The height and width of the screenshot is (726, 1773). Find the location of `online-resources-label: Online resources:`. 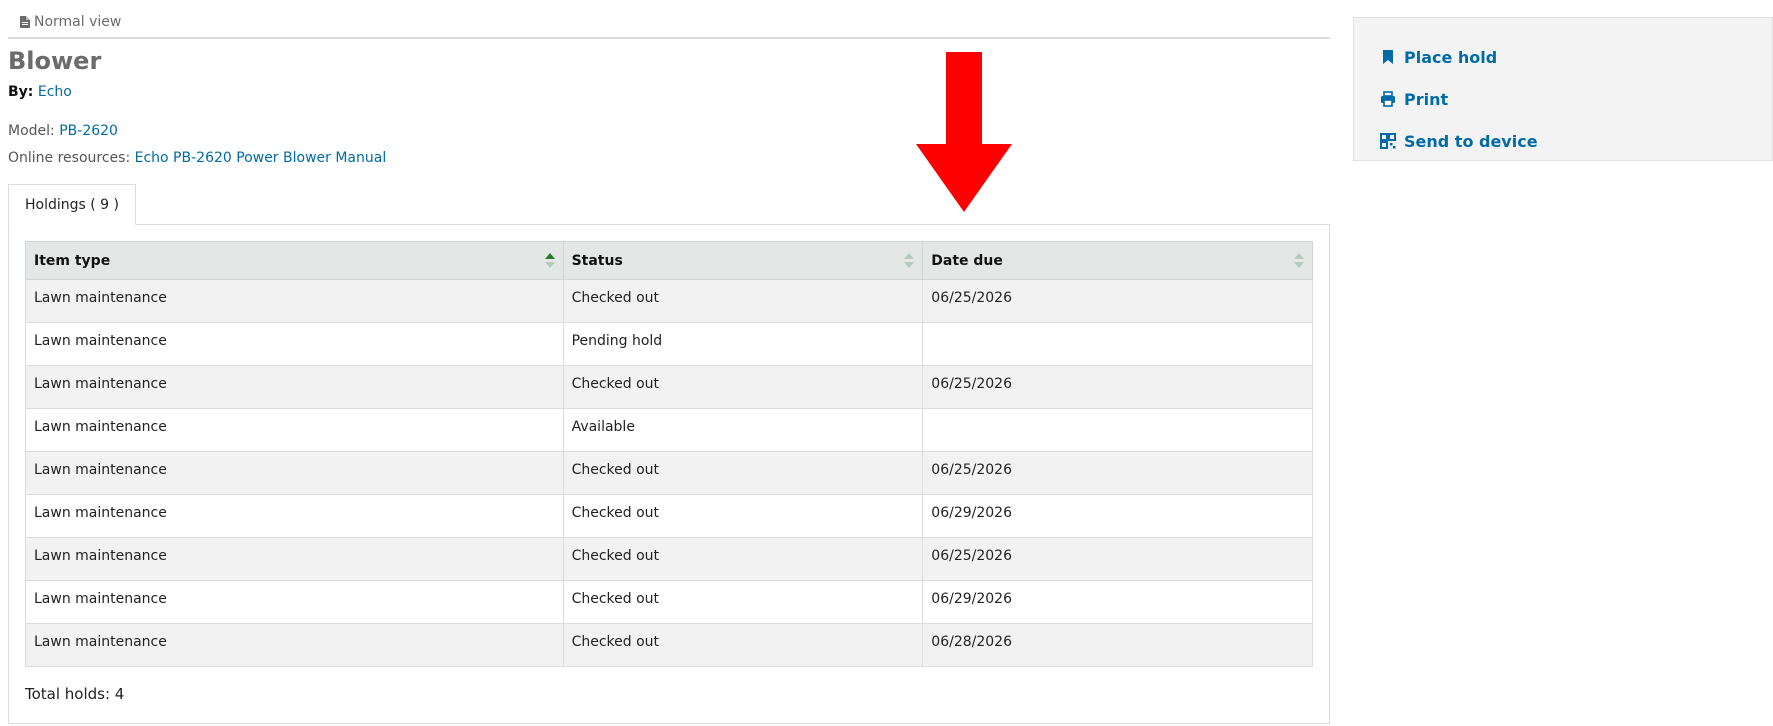

online-resources-label: Online resources: is located at coordinates (69, 158).